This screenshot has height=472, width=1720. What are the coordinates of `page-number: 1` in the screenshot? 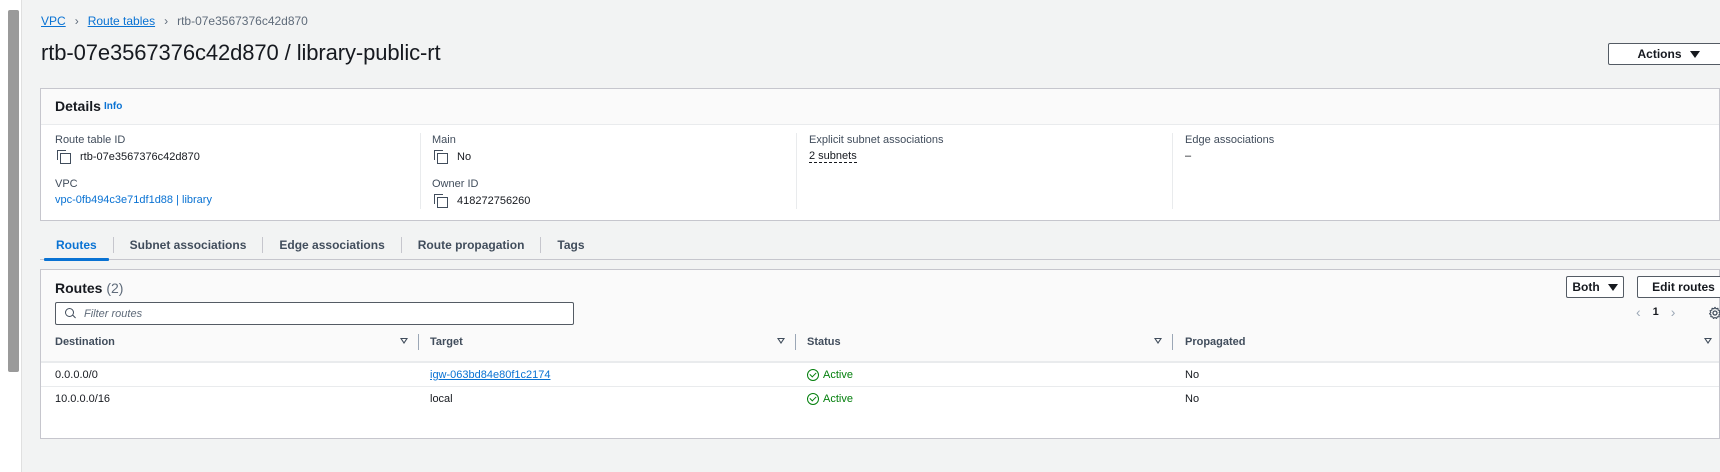 It's located at (1656, 312).